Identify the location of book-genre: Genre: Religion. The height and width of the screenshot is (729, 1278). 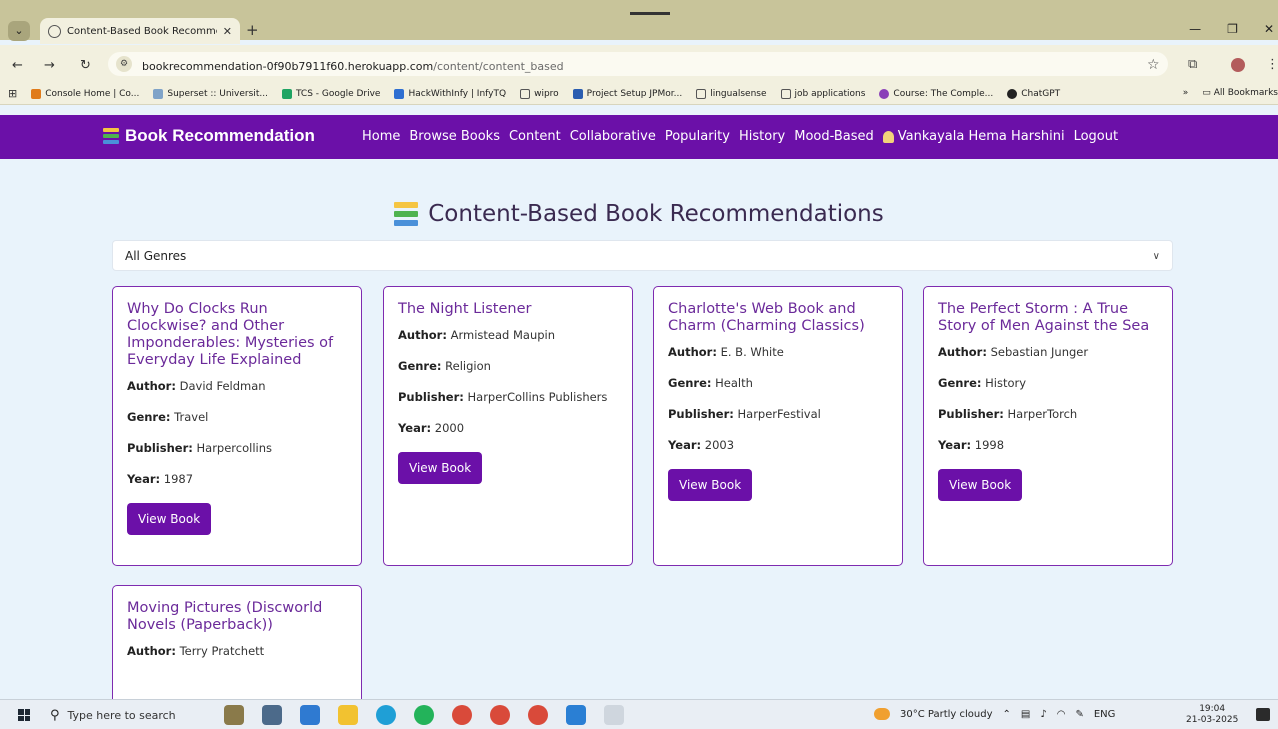
(444, 366).